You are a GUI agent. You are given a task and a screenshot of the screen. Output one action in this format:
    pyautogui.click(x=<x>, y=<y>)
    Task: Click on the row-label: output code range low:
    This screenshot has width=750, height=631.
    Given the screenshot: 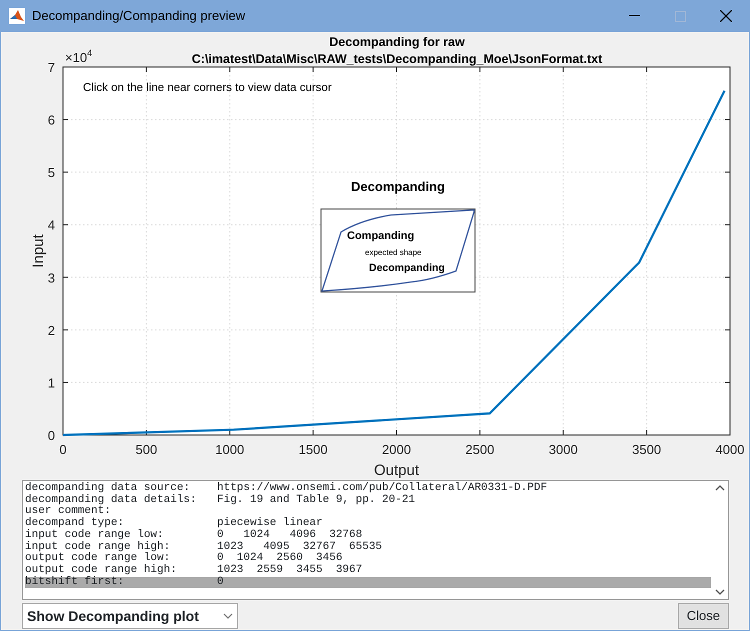 What is the action you would take?
    pyautogui.click(x=97, y=558)
    